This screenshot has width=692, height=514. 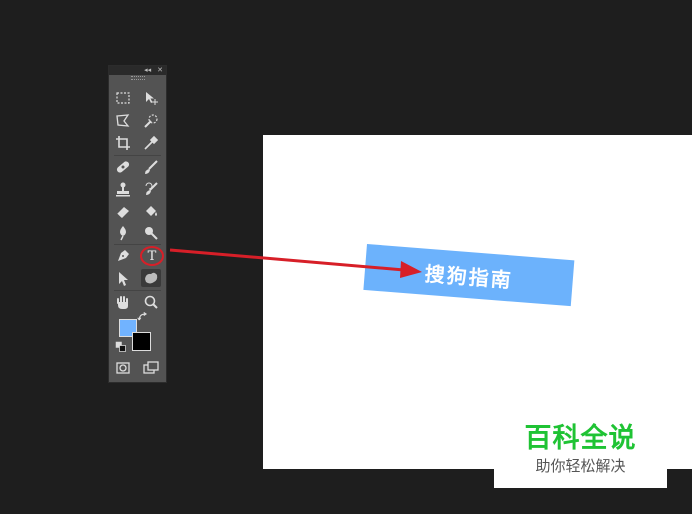 What do you see at coordinates (468, 276) in the screenshot?
I see `canvas-label-text: 搜狗指南` at bounding box center [468, 276].